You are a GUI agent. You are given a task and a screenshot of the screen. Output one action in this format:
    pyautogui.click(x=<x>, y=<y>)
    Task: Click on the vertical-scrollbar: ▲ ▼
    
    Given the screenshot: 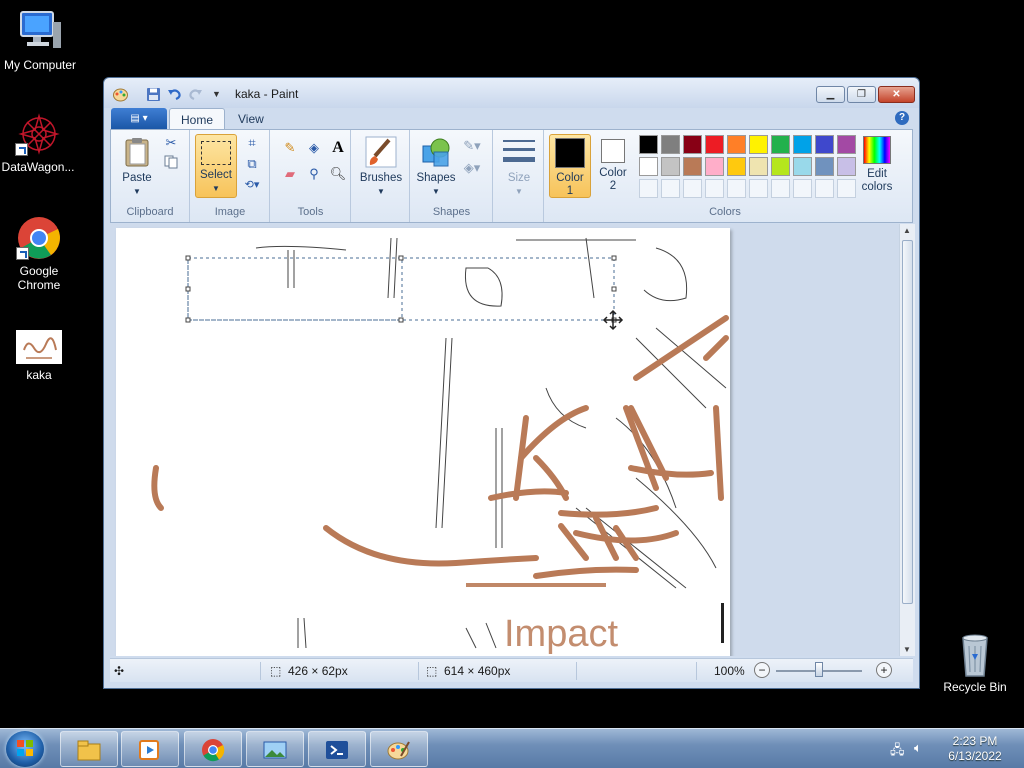 What is the action you would take?
    pyautogui.click(x=907, y=440)
    